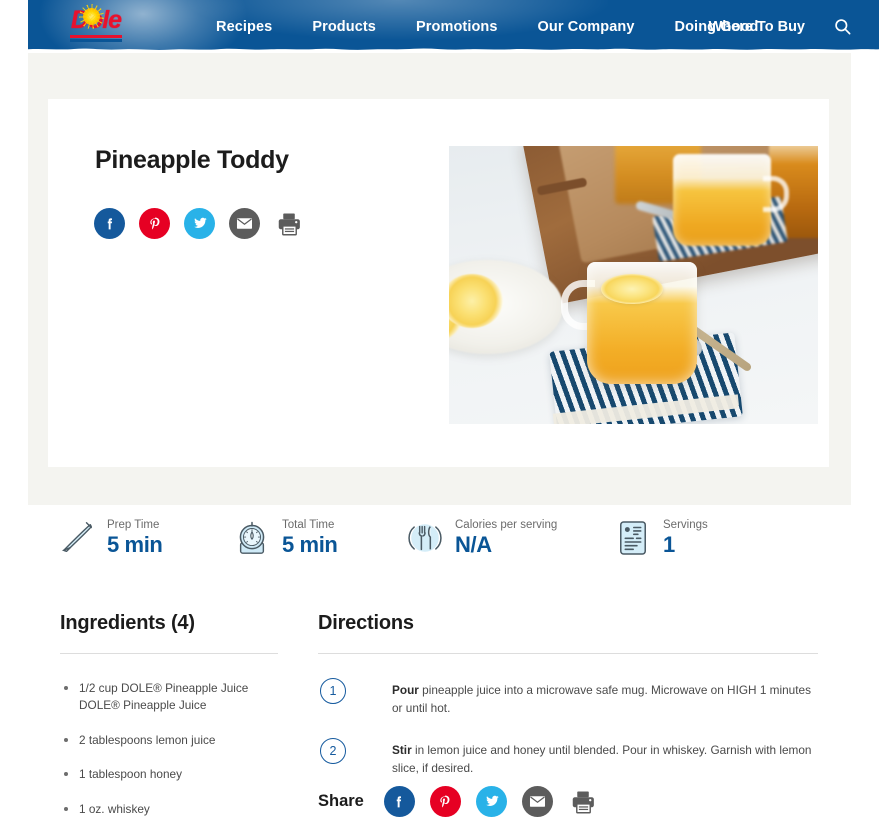 Image resolution: width=879 pixels, height=839 pixels. Describe the element at coordinates (169, 740) in the screenshot. I see `list-item: 2 tablespoons lemon juice` at that location.